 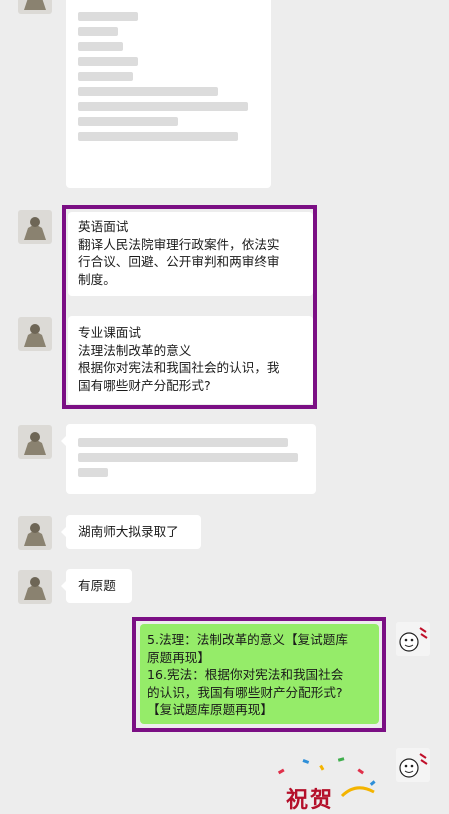 What do you see at coordinates (245, 692) in the screenshot?
I see `message-line: 的认识，我国有哪些财产分配形式?` at bounding box center [245, 692].